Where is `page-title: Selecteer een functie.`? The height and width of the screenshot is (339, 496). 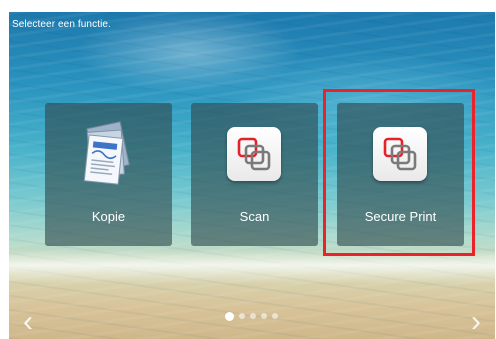
page-title: Selecteer een functie. is located at coordinates (61, 24).